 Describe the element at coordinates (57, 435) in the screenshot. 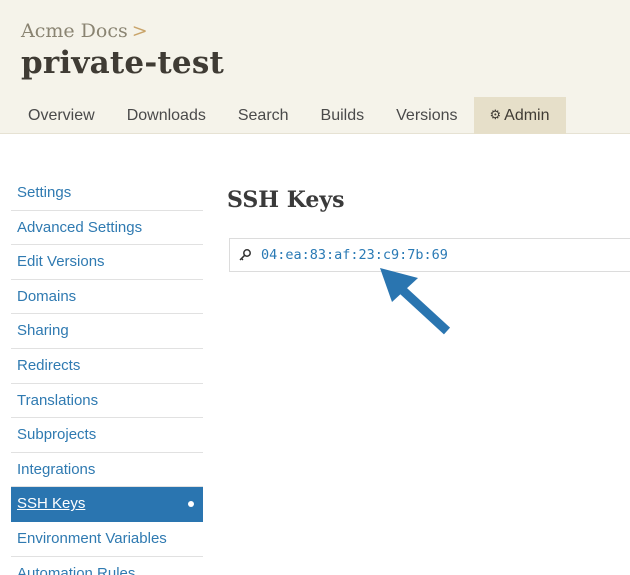

I see `sidebar-item-label: Subprojects` at that location.